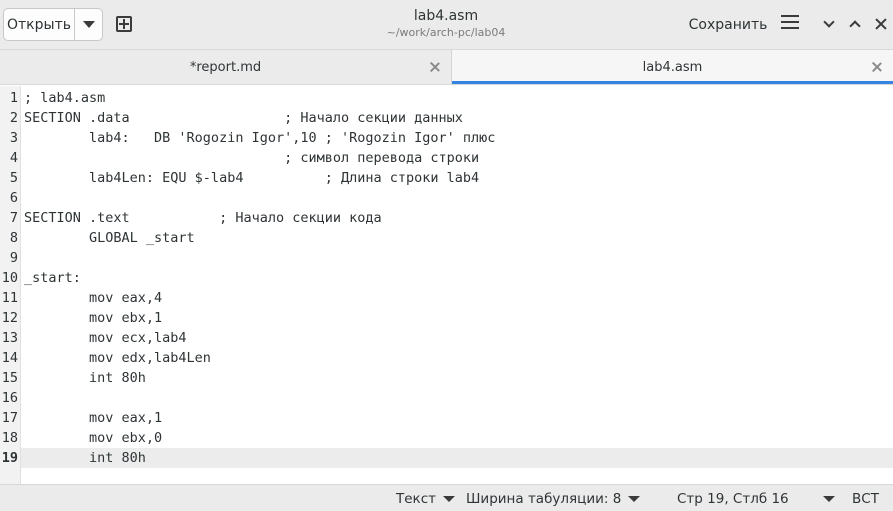 Image resolution: width=893 pixels, height=511 pixels. I want to click on tab-report-md: *report.md, so click(226, 67).